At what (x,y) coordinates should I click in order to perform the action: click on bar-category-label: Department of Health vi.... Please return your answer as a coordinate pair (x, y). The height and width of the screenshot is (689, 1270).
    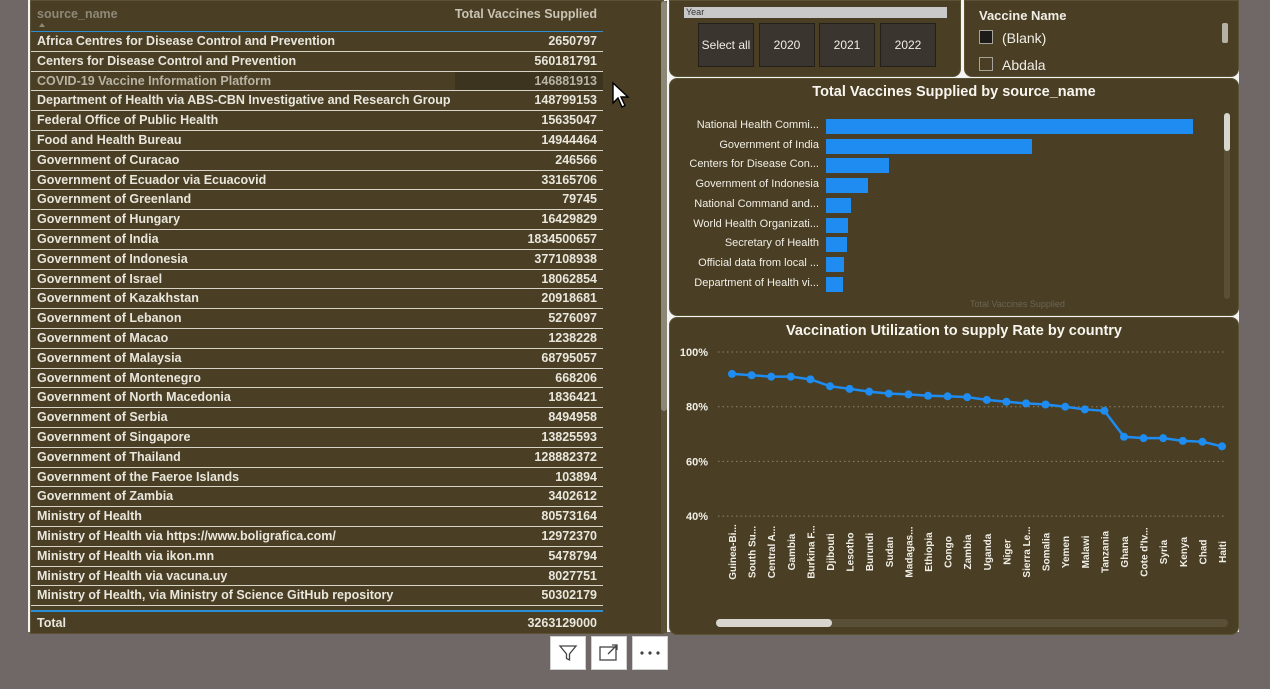
    Looking at the image, I should click on (756, 282).